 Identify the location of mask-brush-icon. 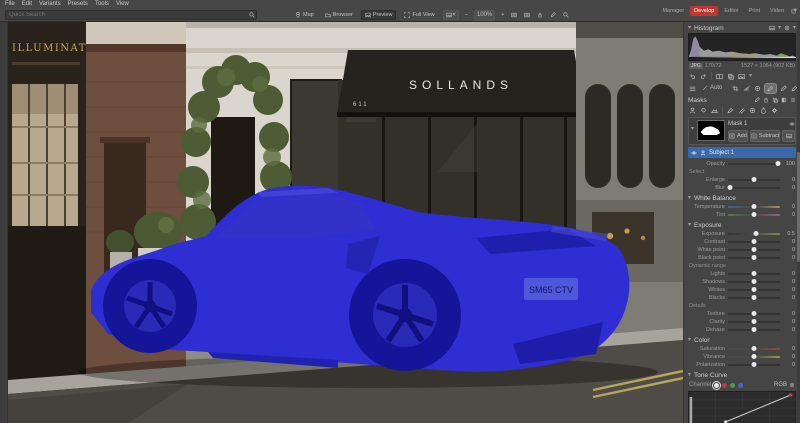
(730, 110).